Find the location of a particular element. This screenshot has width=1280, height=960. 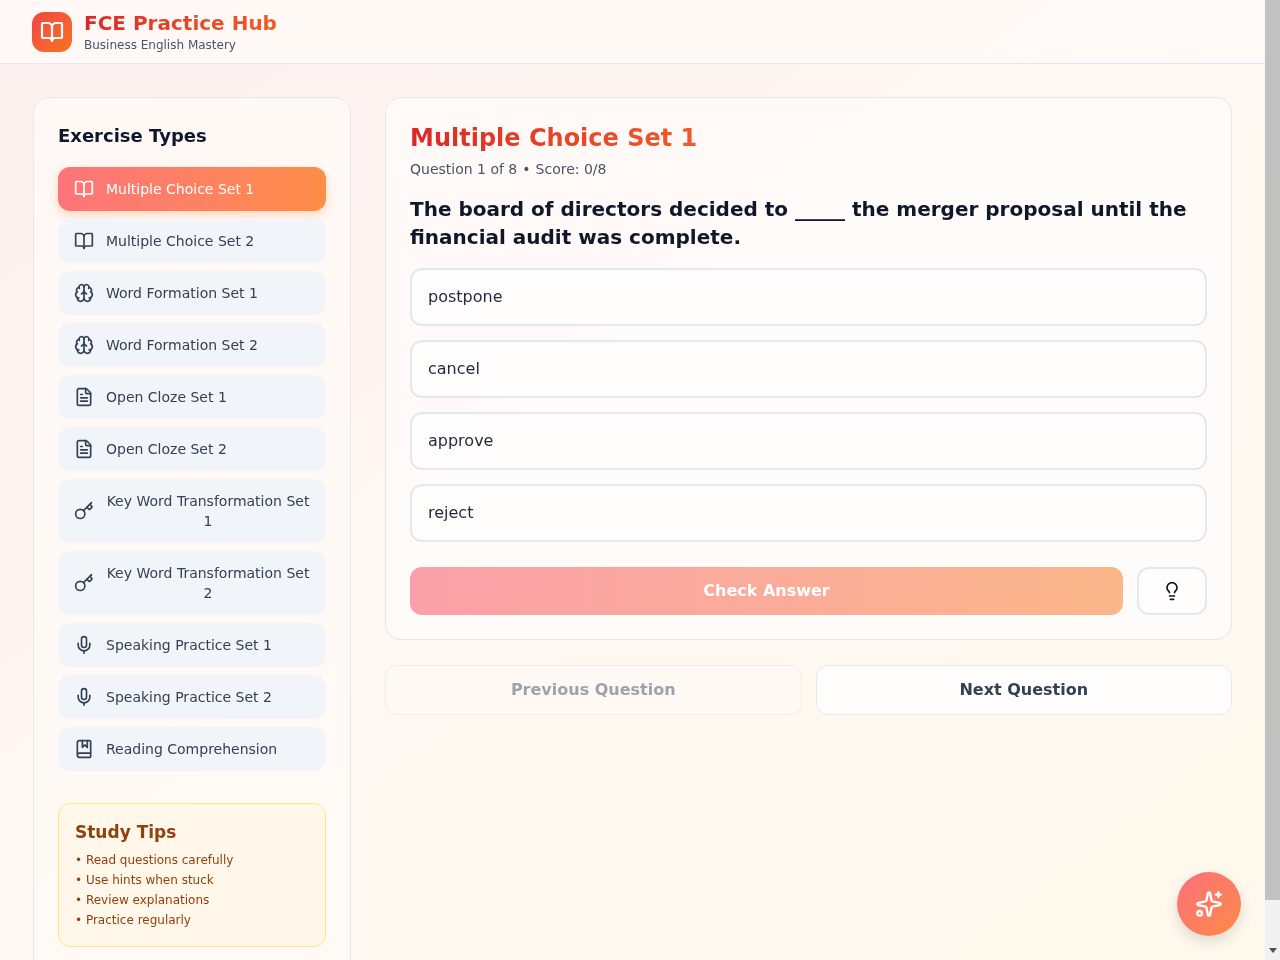

study-tip: • Use hints when stuck is located at coordinates (144, 880).